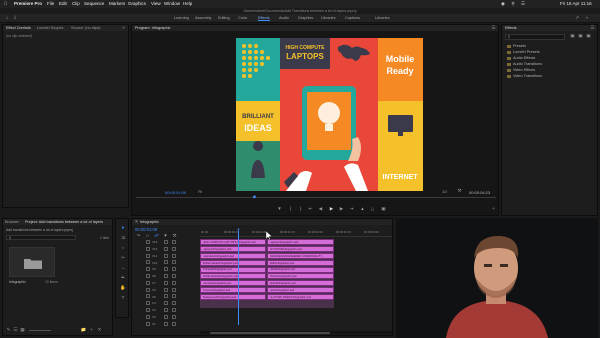 Image resolution: width=600 pixels, height=338 pixels. What do you see at coordinates (300, 283) in the screenshot?
I see `timeline-clip: World/Infographic.psd` at bounding box center [300, 283].